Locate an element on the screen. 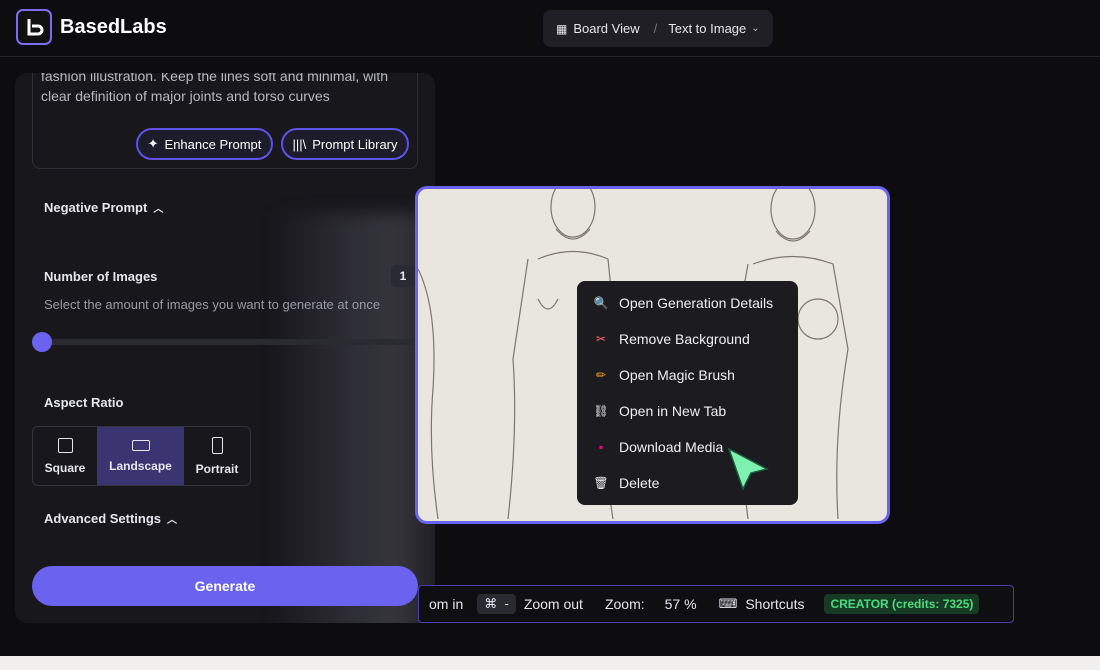 The height and width of the screenshot is (670, 1100). logo-icon is located at coordinates (34, 27).